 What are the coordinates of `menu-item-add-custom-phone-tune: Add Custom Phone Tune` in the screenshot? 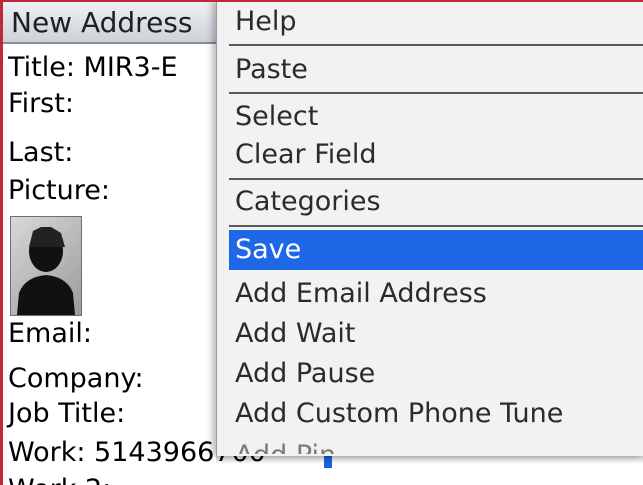 It's located at (436, 414).